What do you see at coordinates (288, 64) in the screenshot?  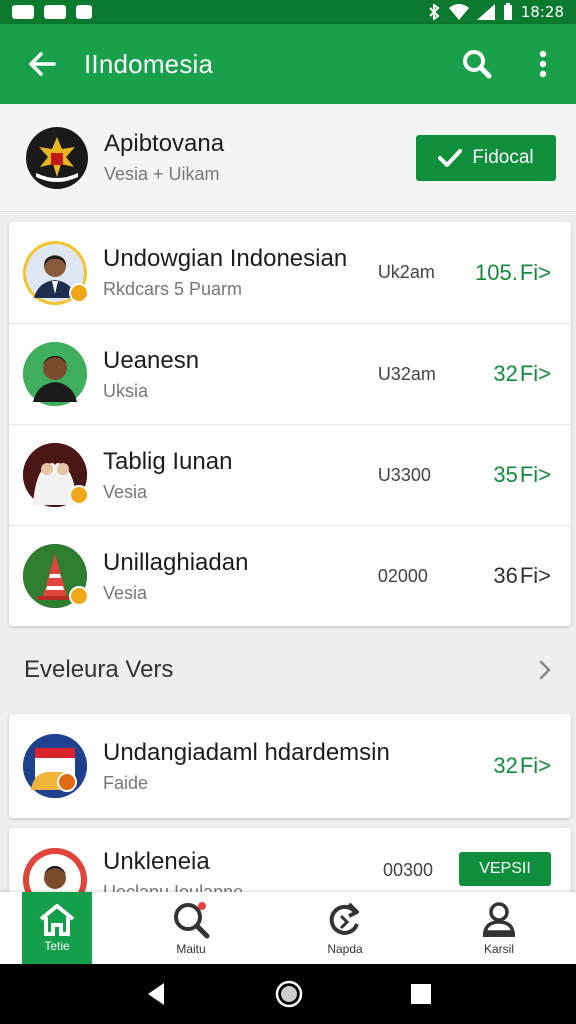 I see `app-bar: IIndomesia` at bounding box center [288, 64].